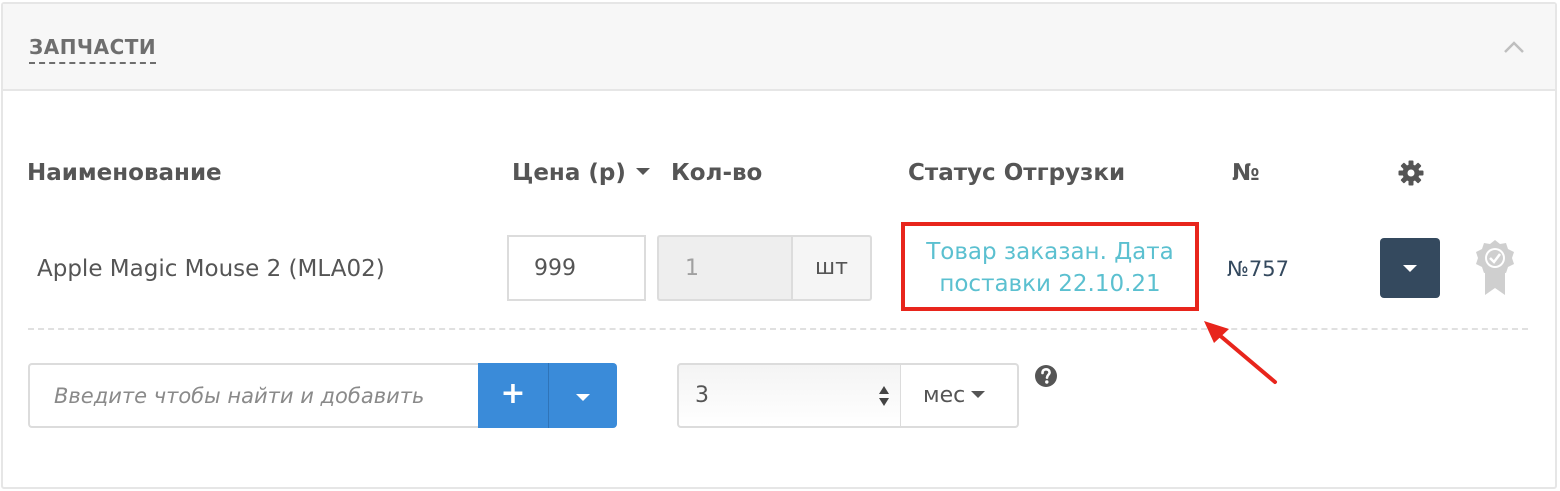  I want to click on chevron-up-icon, so click(1514, 47).